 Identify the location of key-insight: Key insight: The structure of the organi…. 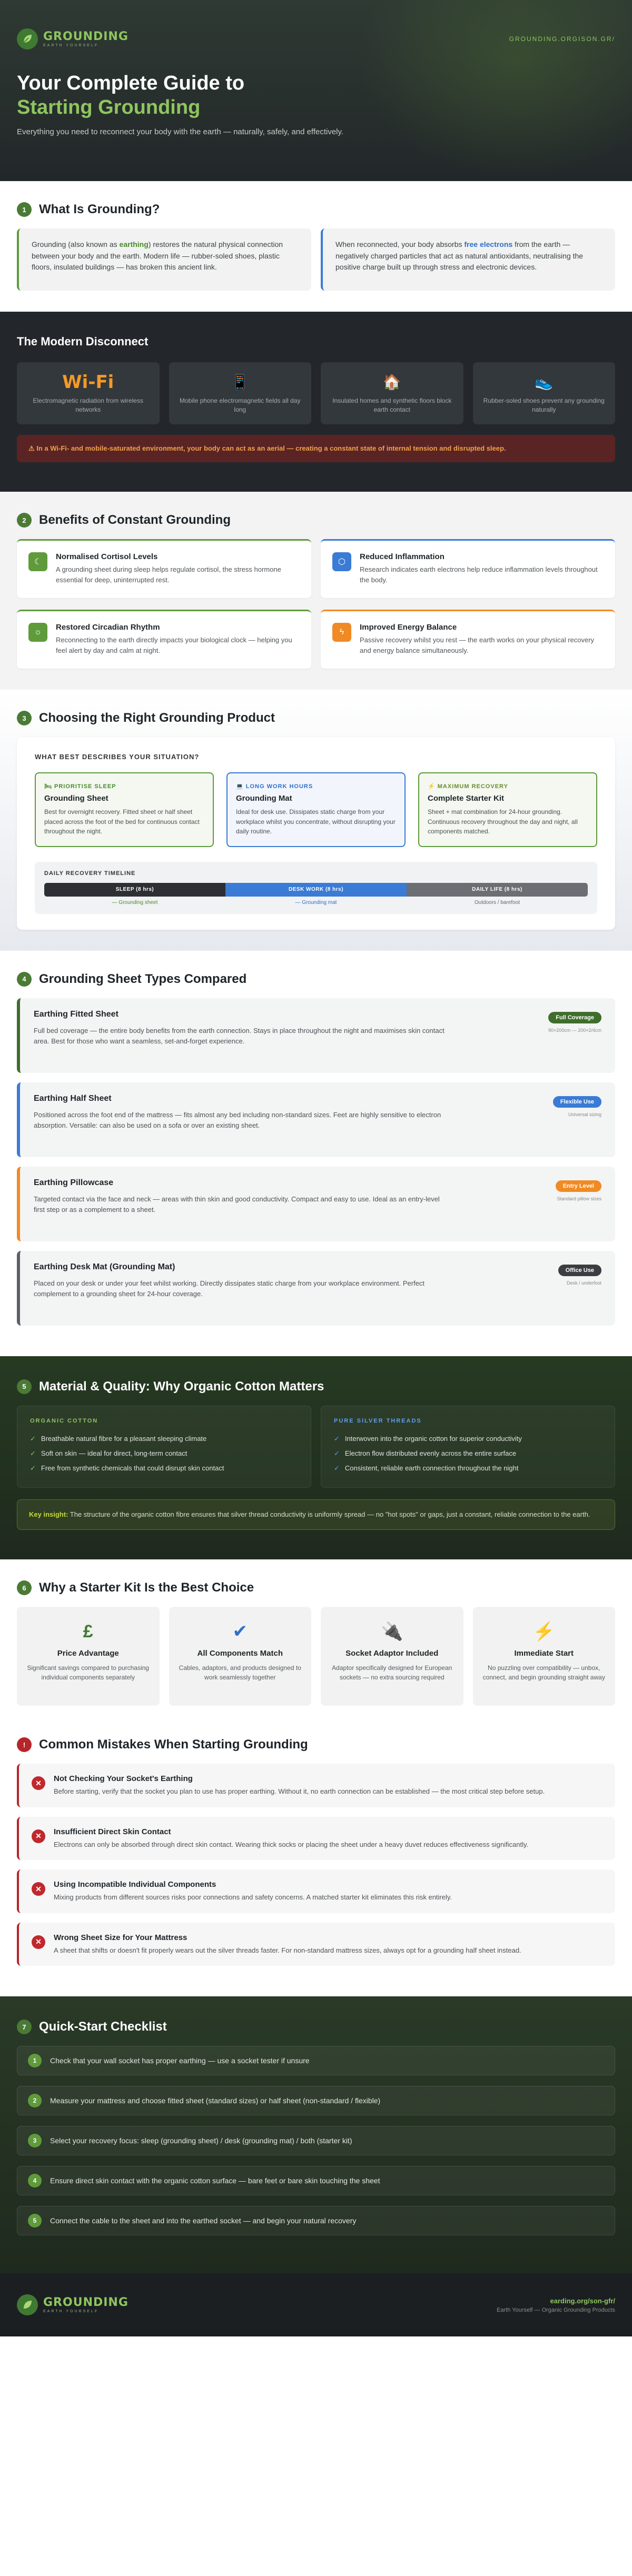
(316, 1515).